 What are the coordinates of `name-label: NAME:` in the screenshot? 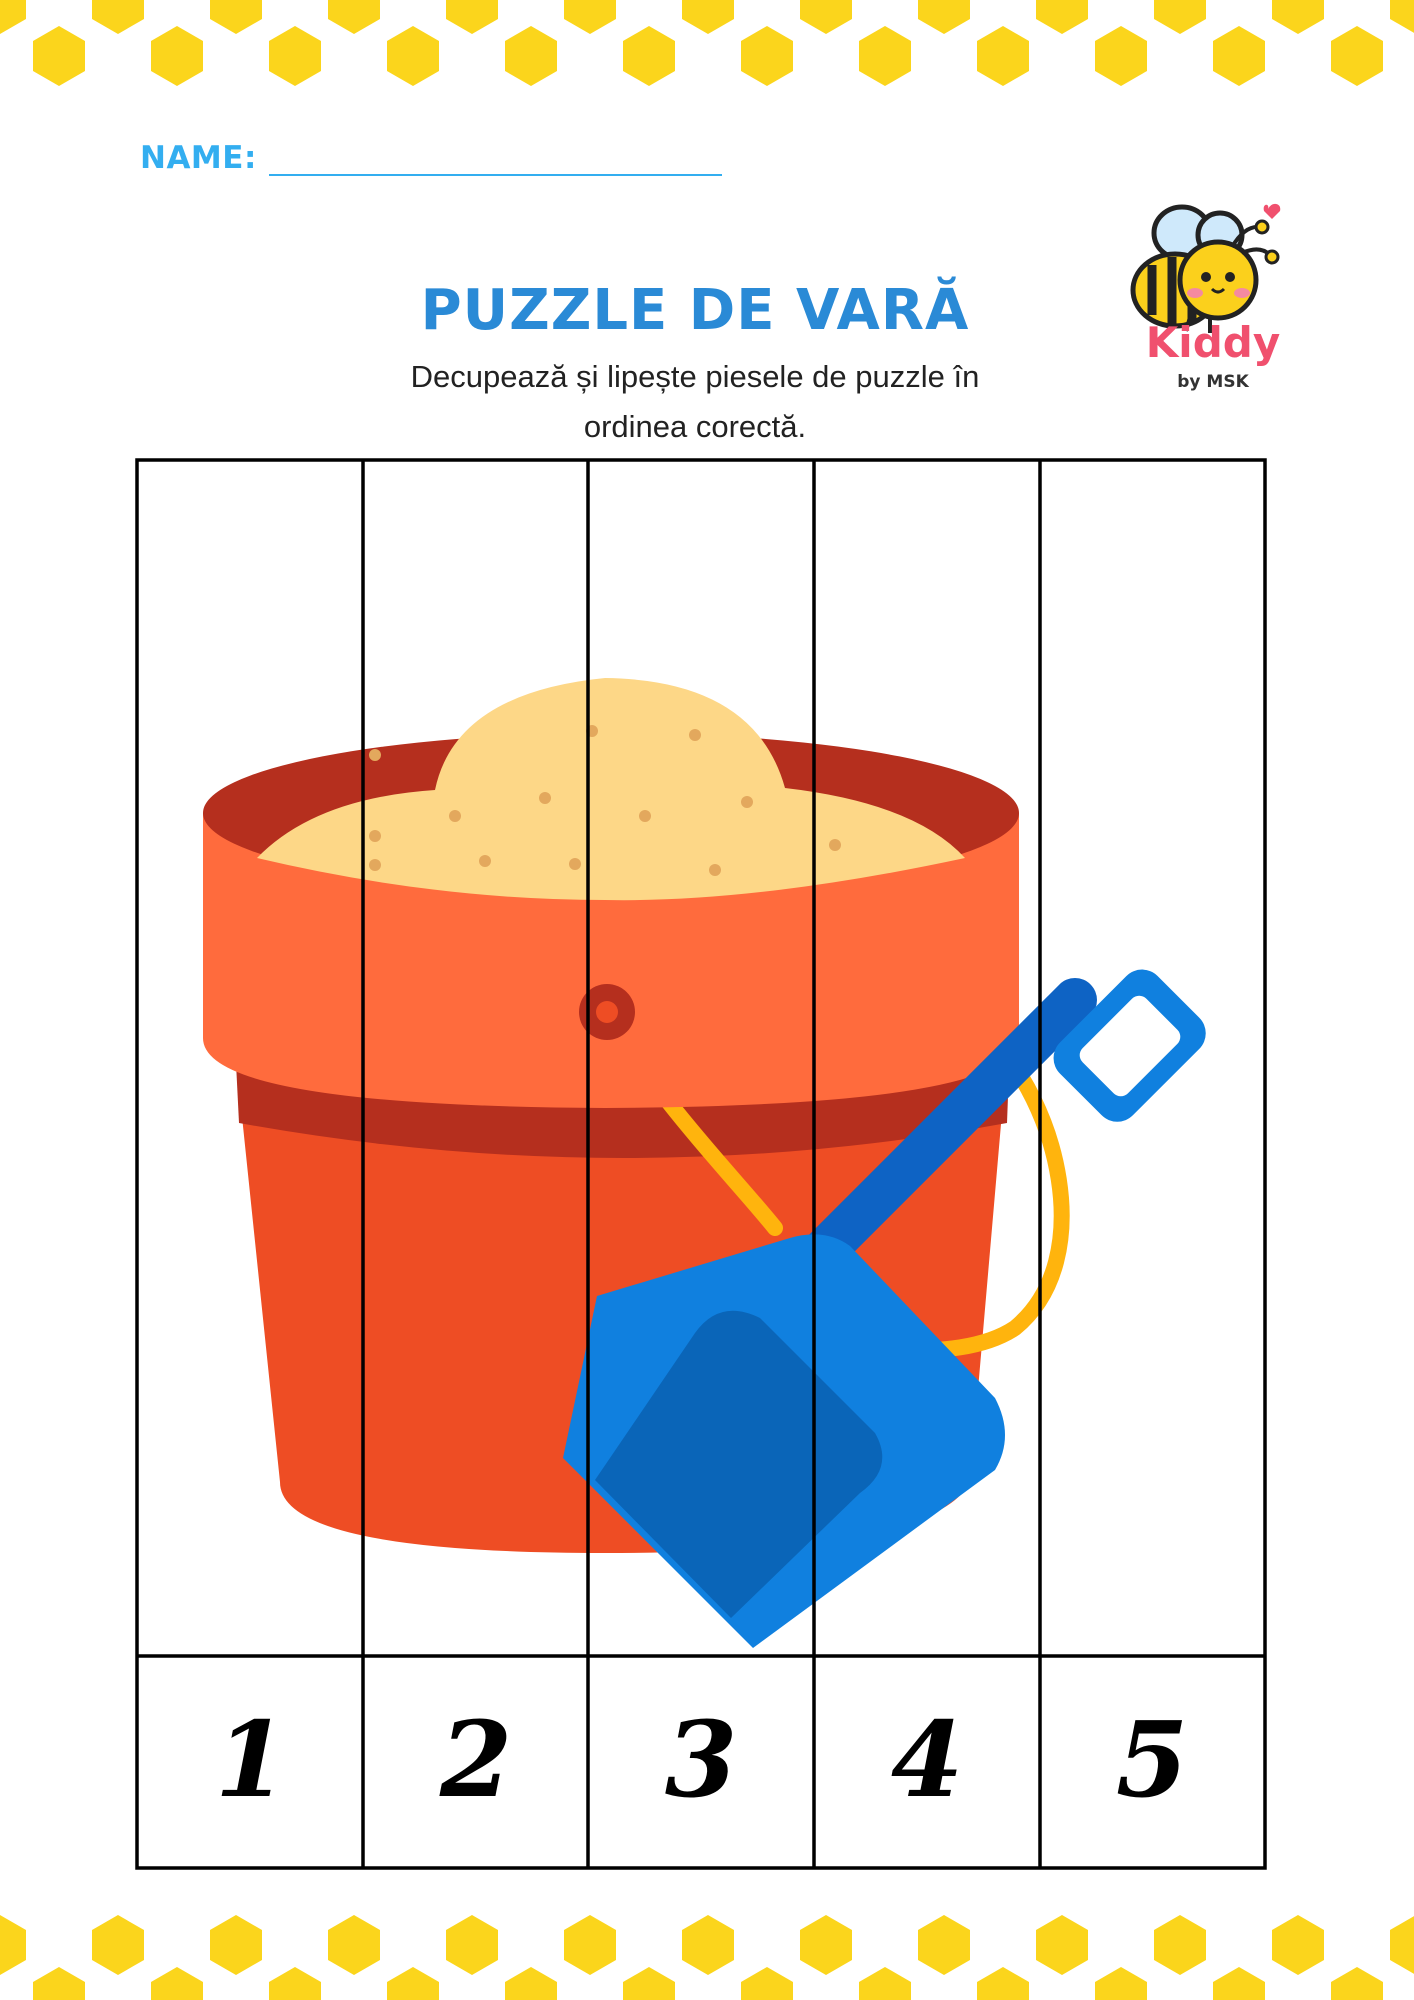 It's located at (198, 158).